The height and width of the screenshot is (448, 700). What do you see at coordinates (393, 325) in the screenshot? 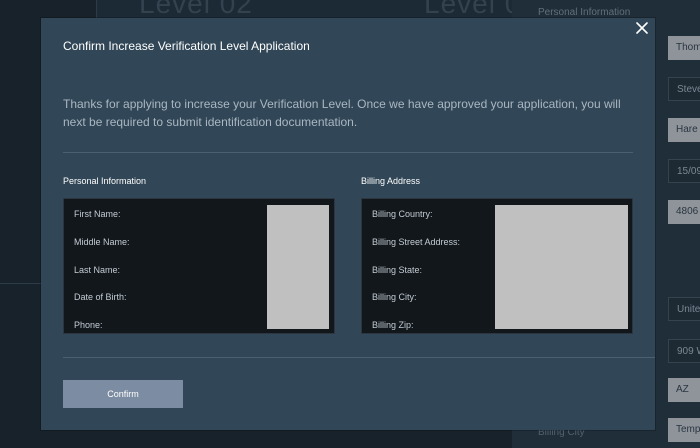
I see `billing-zip-label: Billing Zip:` at bounding box center [393, 325].